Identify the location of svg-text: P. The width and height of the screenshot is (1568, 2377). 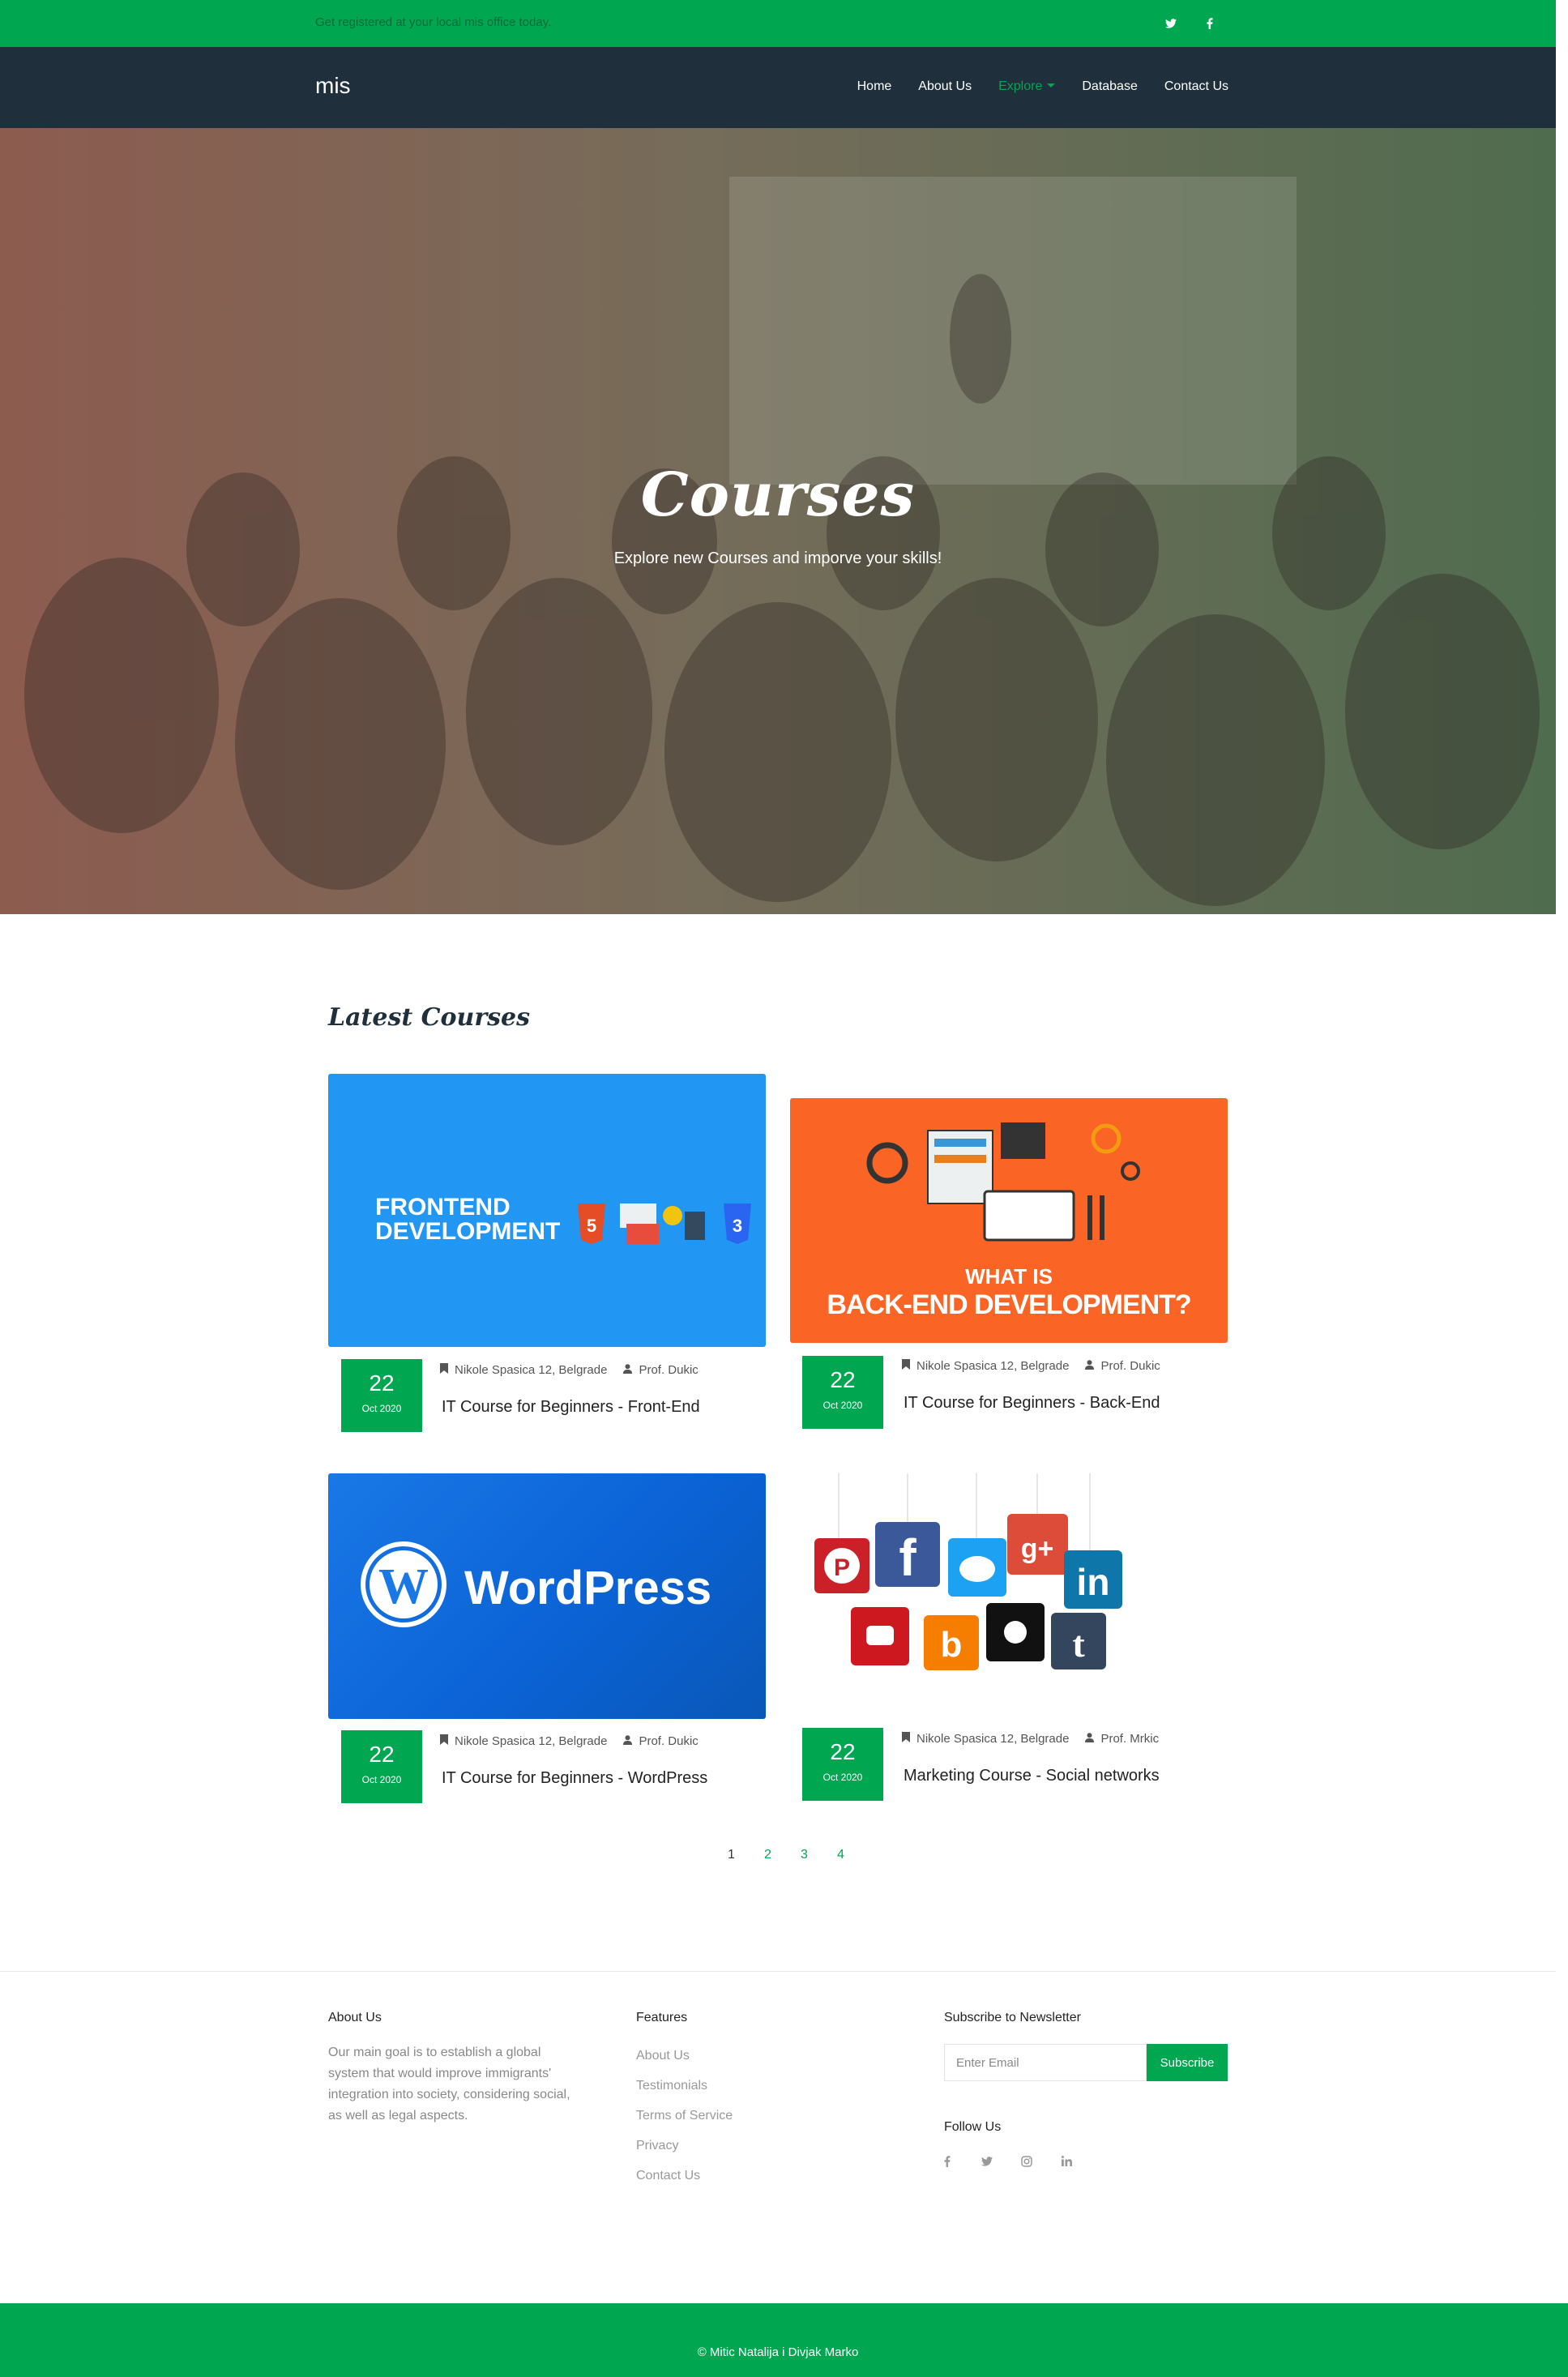
(842, 1567).